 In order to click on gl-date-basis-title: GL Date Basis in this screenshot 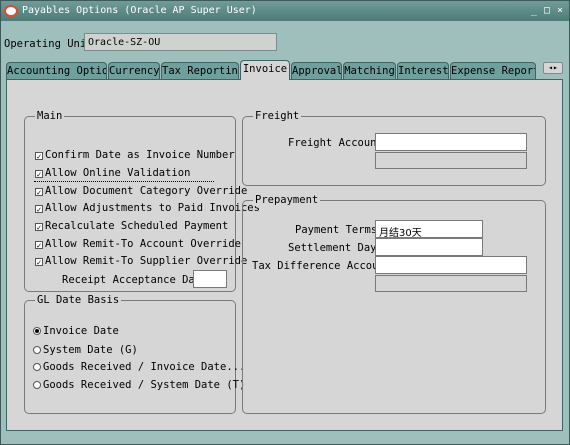, I will do `click(78, 300)`.